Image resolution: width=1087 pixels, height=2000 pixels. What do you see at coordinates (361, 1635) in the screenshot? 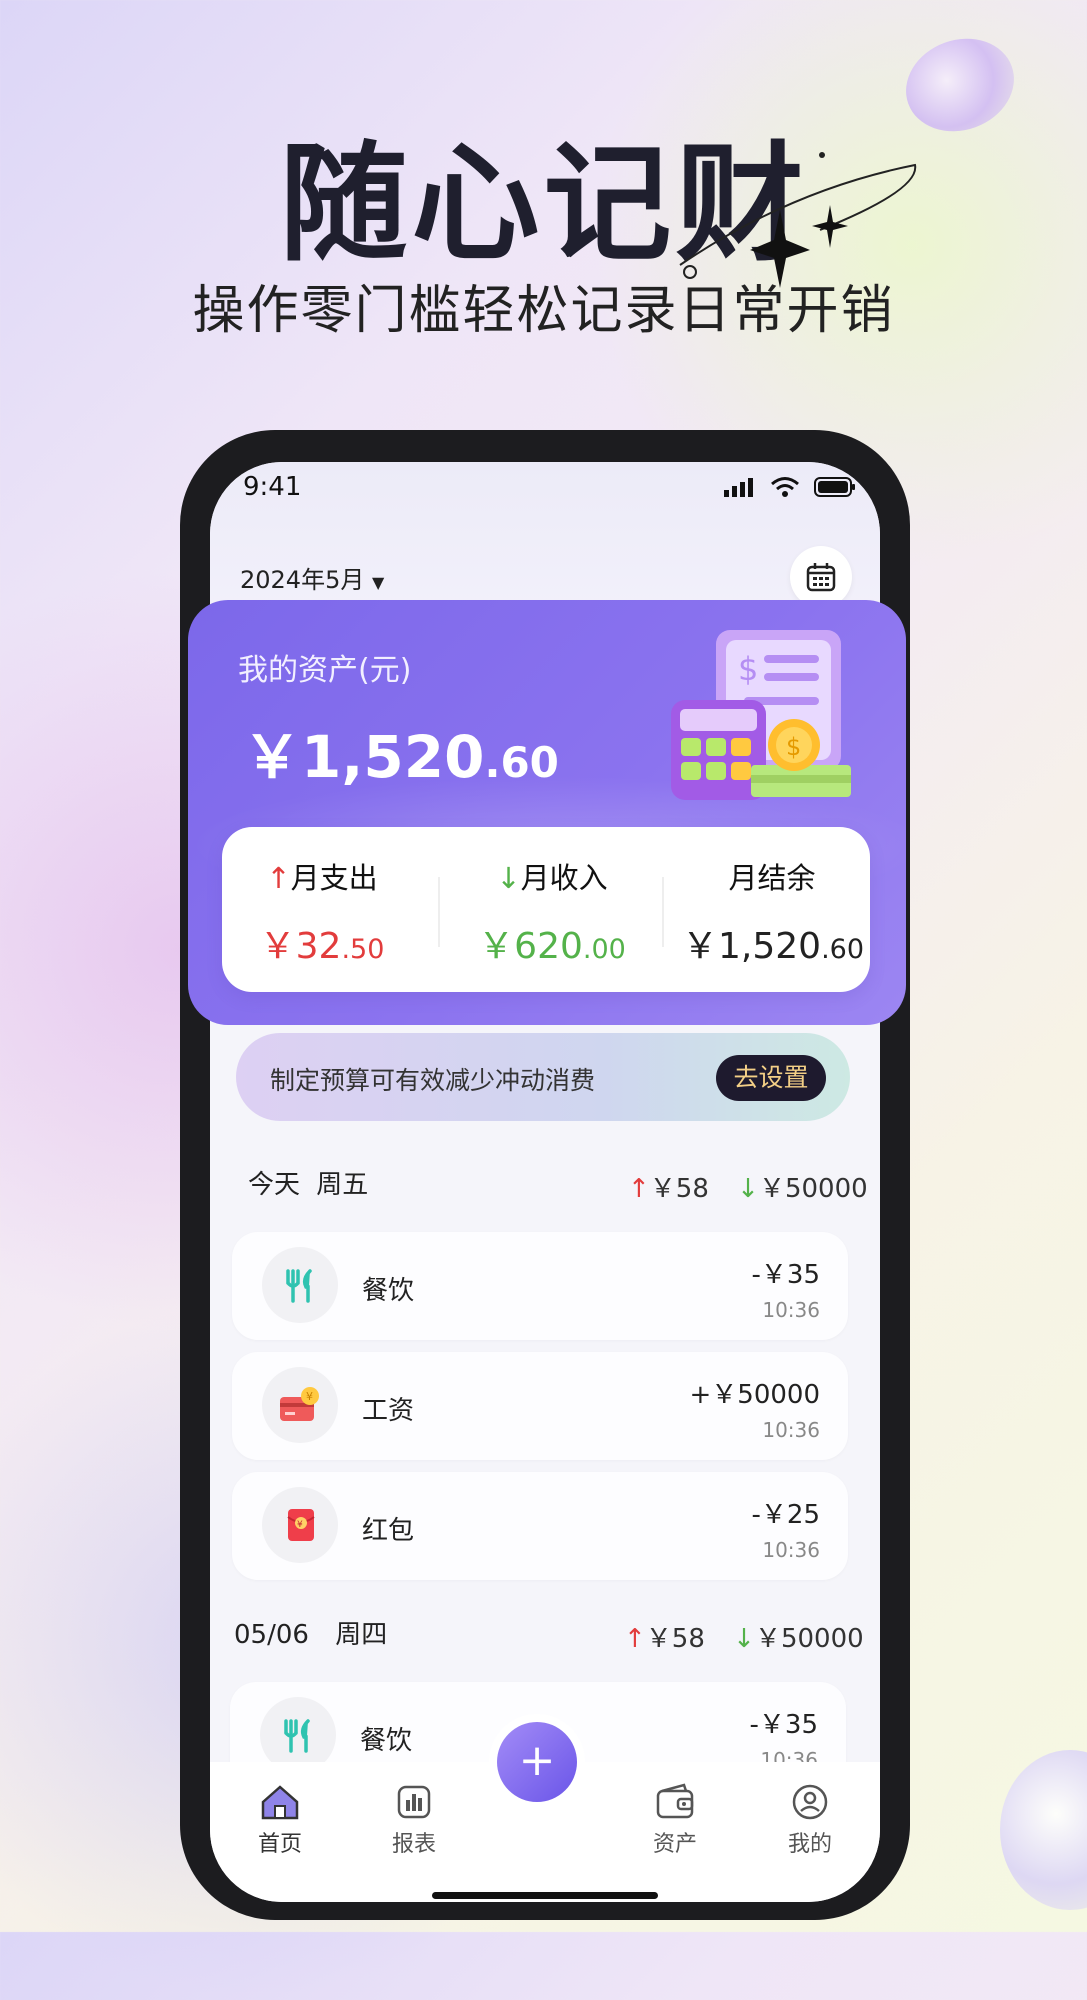
I see `day-weekday: 周四` at bounding box center [361, 1635].